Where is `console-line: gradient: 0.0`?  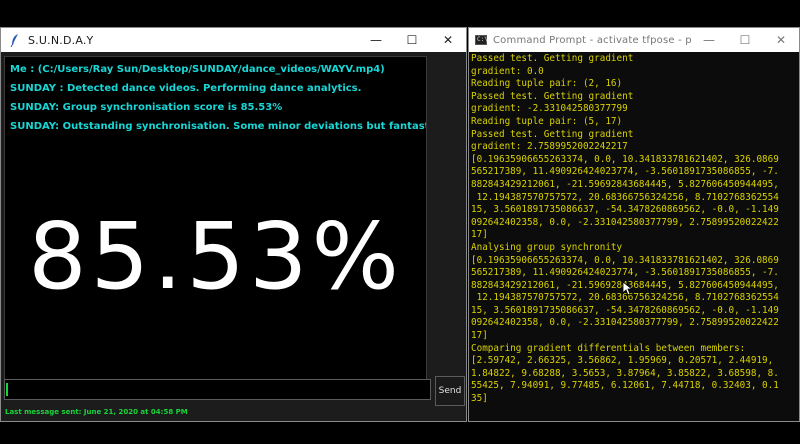 console-line: gradient: 0.0 is located at coordinates (507, 71).